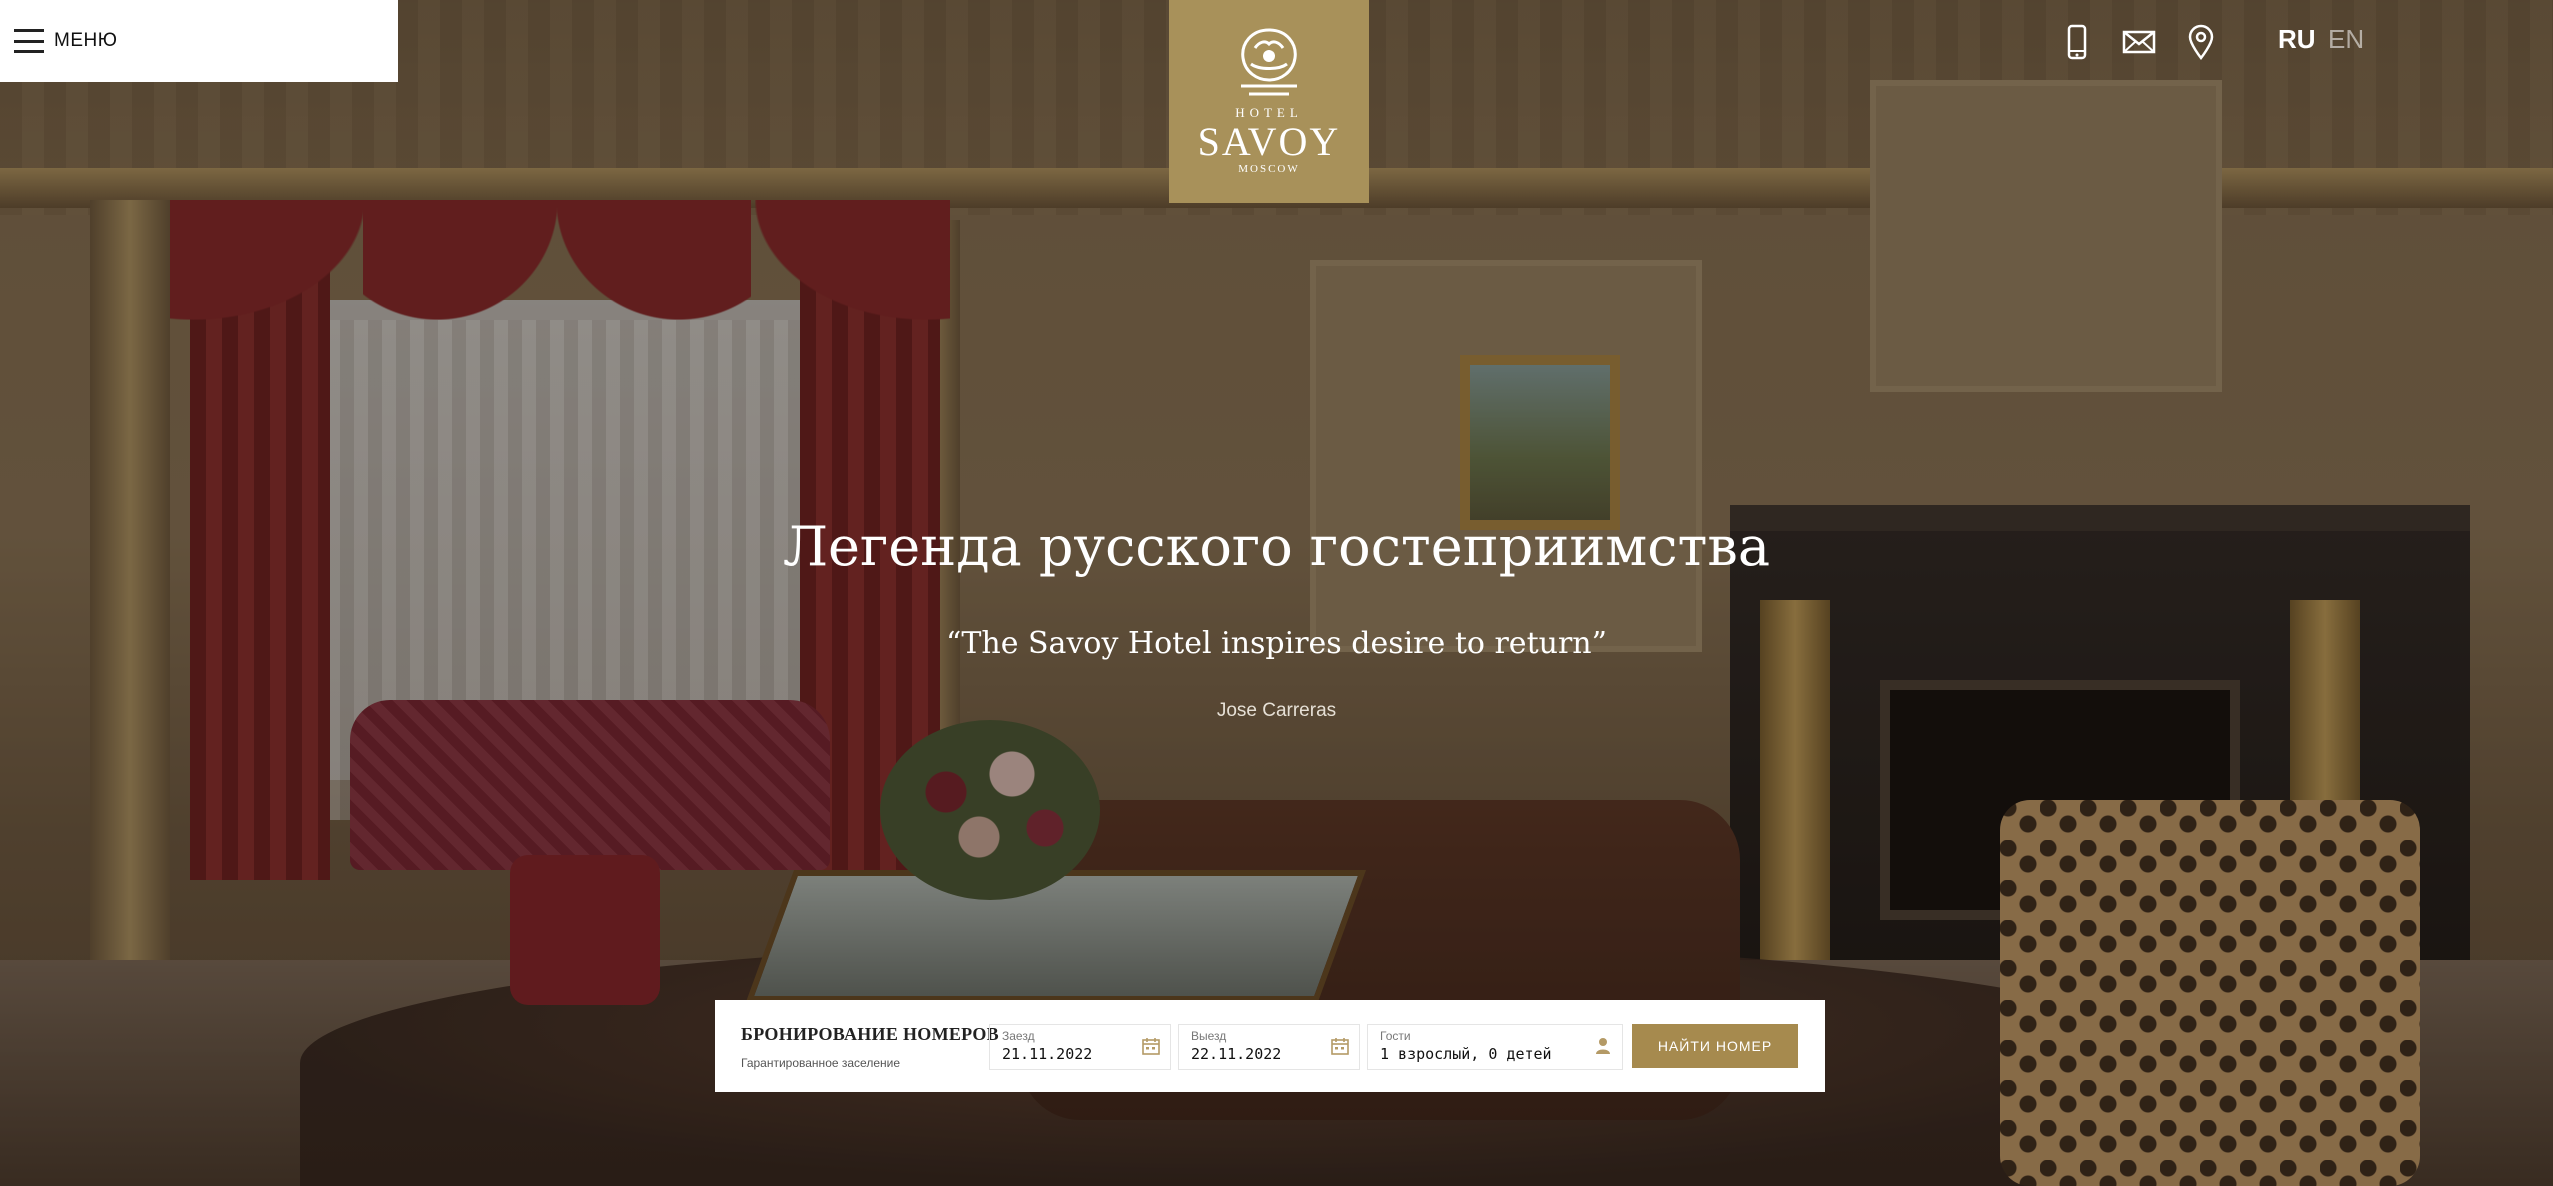  I want to click on location-icon, so click(2201, 42).